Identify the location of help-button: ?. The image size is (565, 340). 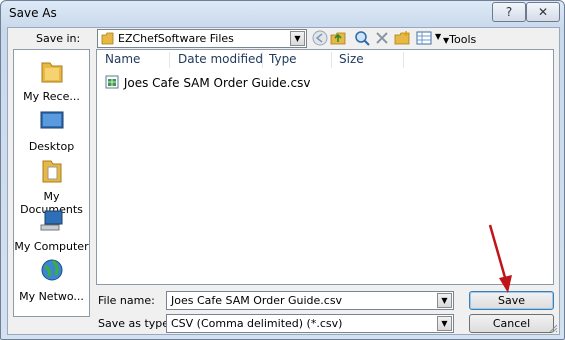
(509, 12).